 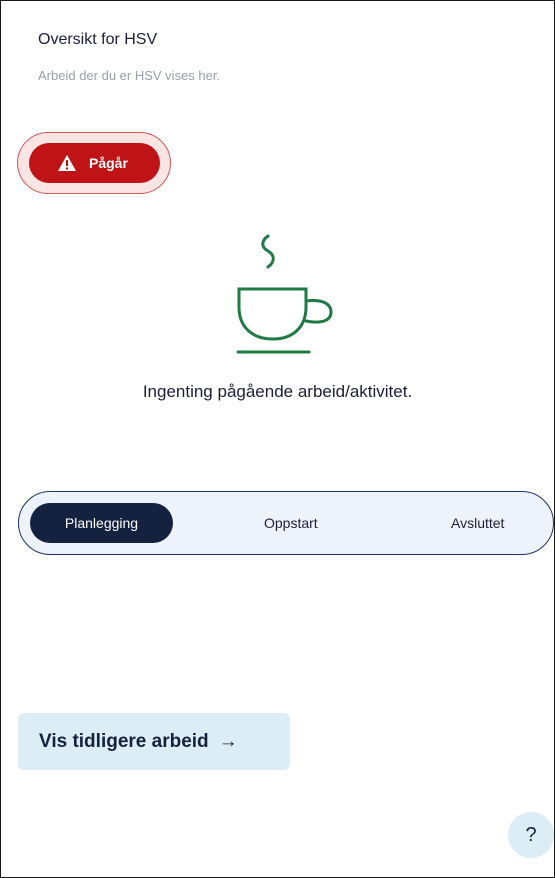 What do you see at coordinates (108, 163) in the screenshot?
I see `status-label: Pågår` at bounding box center [108, 163].